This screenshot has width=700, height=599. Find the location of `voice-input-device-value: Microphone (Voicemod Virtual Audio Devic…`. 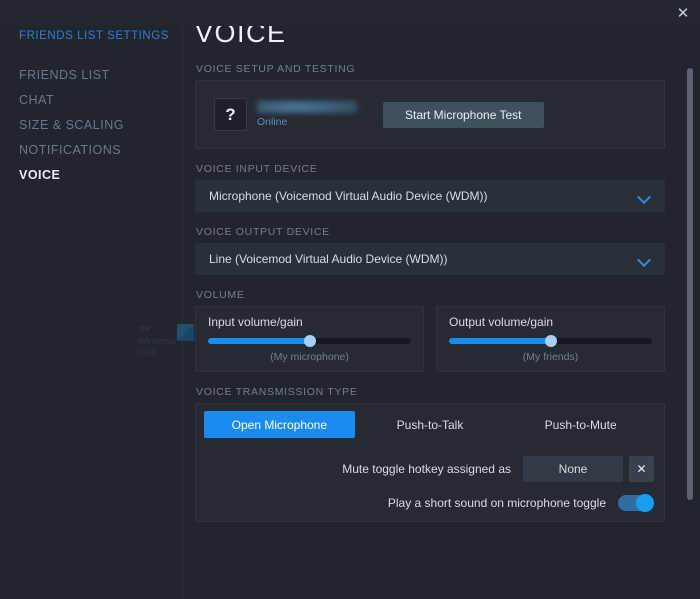

voice-input-device-value: Microphone (Voicemod Virtual Audio Devic… is located at coordinates (348, 196).